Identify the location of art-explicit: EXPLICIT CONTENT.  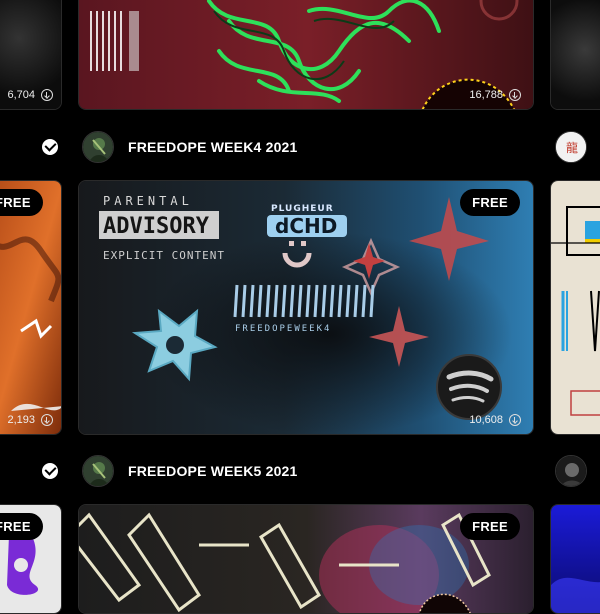
(164, 255).